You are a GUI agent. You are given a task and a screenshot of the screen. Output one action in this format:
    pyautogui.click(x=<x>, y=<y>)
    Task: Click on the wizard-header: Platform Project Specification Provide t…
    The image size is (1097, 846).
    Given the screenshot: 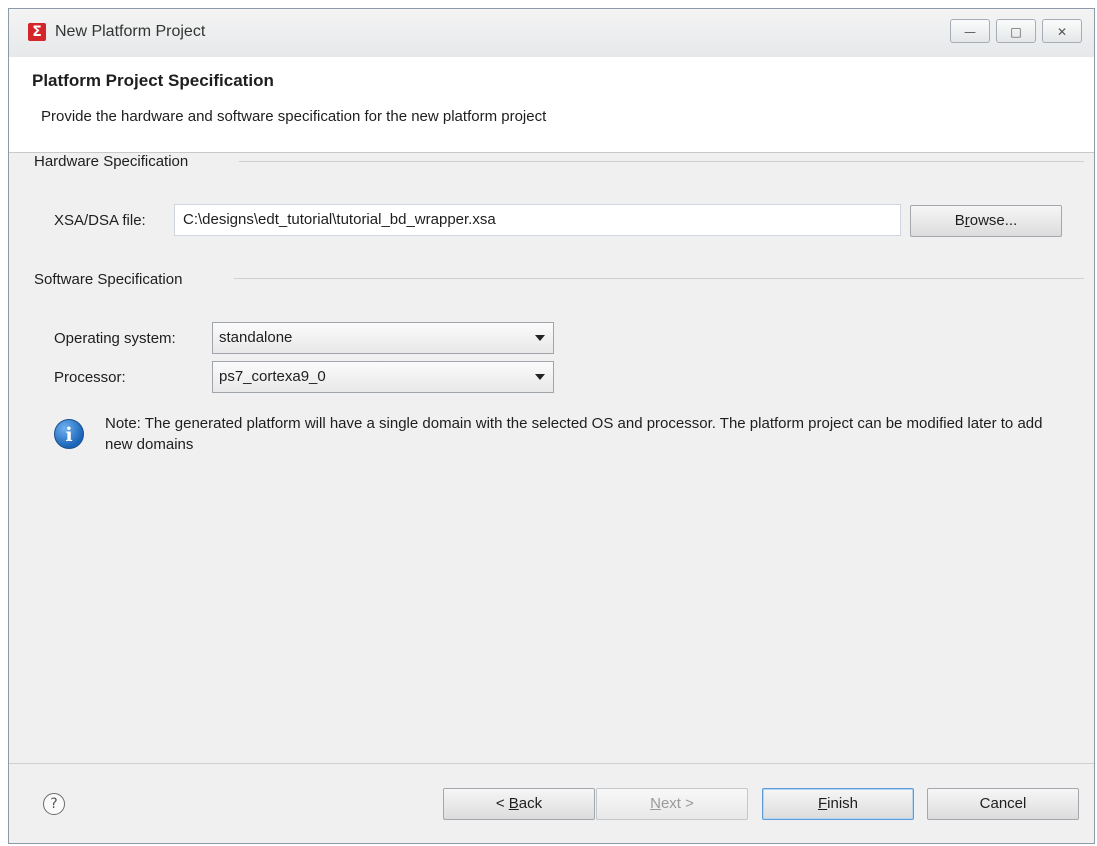 What is the action you would take?
    pyautogui.click(x=551, y=105)
    